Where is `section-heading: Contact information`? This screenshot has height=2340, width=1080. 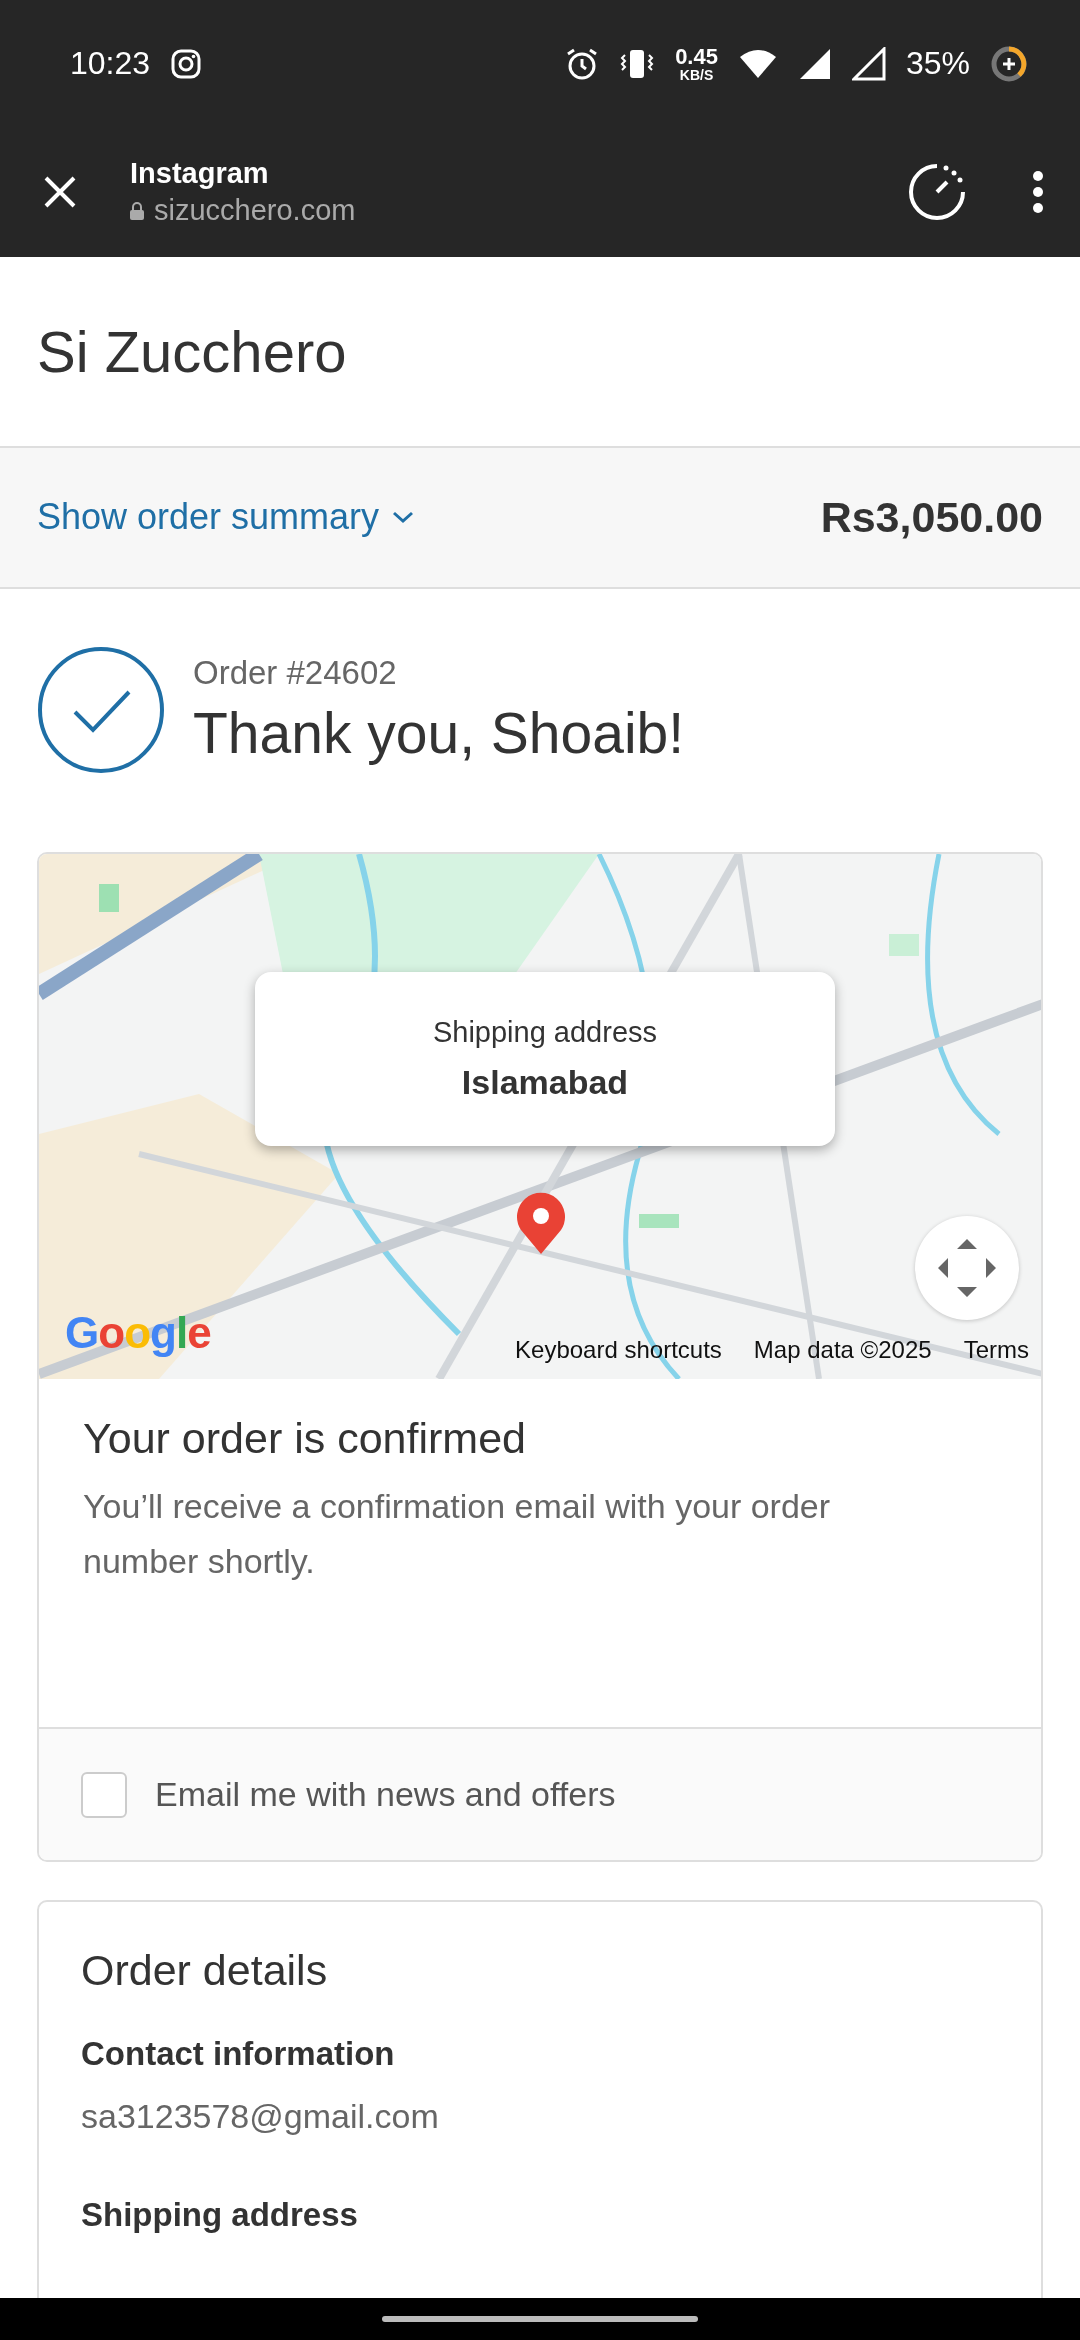
section-heading: Contact information is located at coordinates (238, 2053).